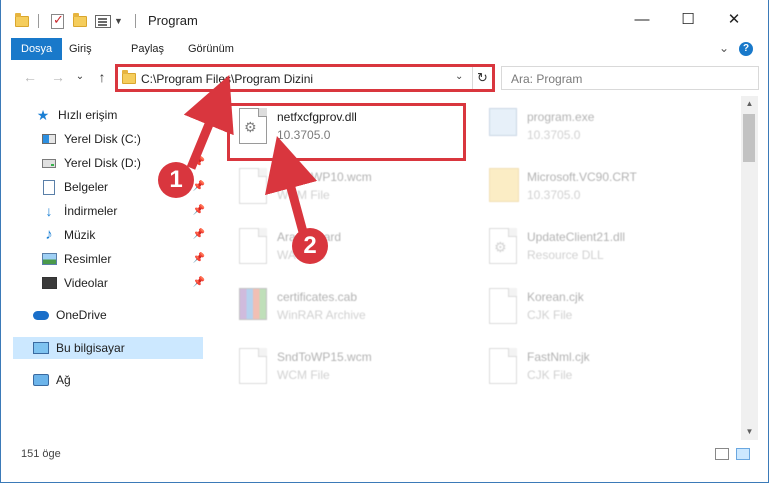 Image resolution: width=769 pixels, height=483 pixels. What do you see at coordinates (356, 371) in the screenshot?
I see `file-item-sndtowp15: SndToWP15.wcm WCM File` at bounding box center [356, 371].